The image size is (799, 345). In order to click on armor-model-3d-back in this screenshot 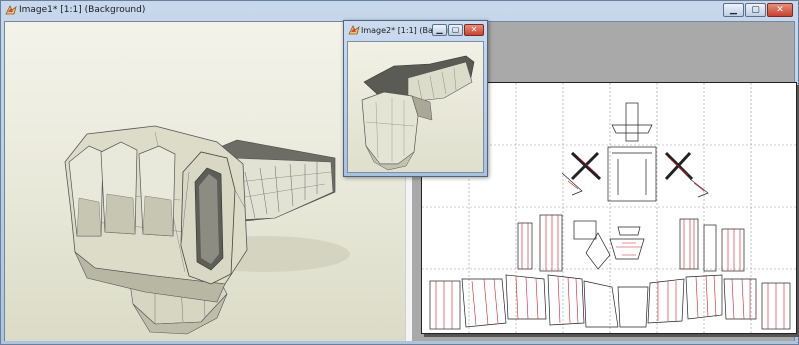, I will do `click(418, 113)`.